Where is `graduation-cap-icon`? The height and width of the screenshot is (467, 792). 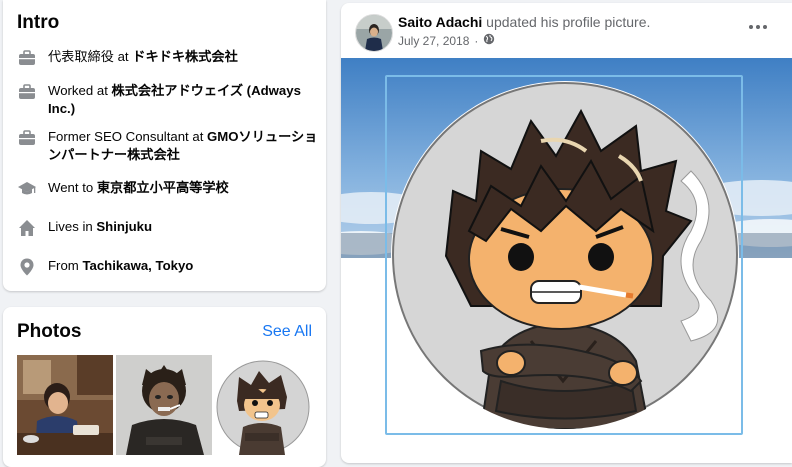
graduation-cap-icon is located at coordinates (27, 189).